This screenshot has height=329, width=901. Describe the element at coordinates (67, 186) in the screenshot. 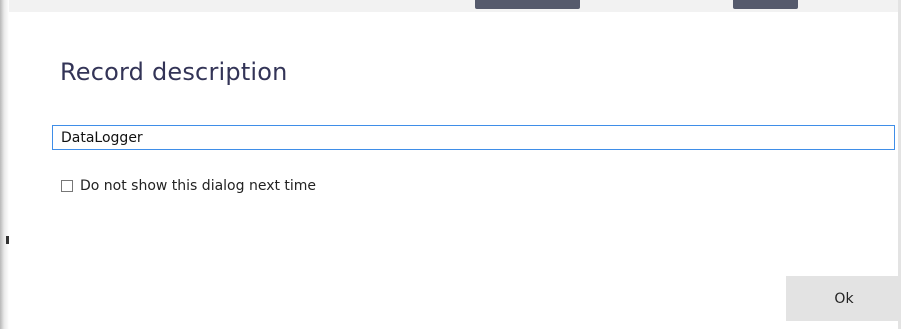

I see `dont-show-again-checkbox` at that location.